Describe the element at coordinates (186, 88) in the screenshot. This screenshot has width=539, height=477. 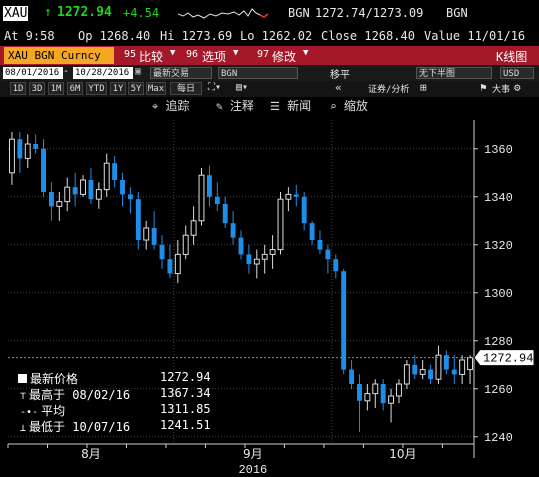
I see `frequency-dropdown: 每日` at that location.